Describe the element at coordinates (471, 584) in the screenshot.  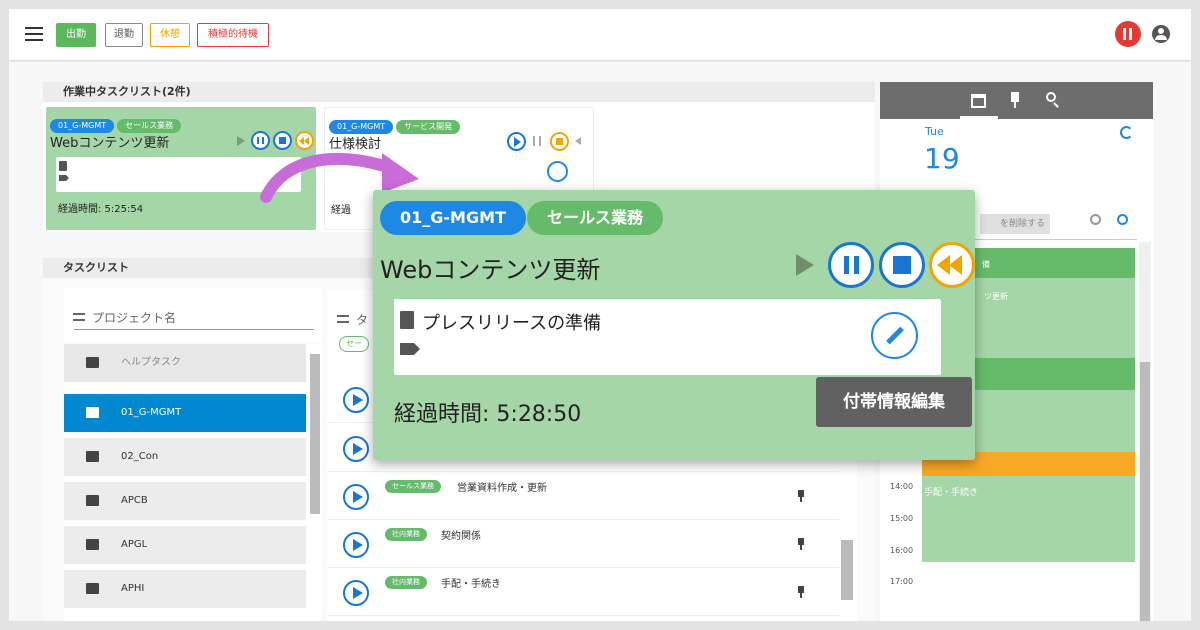
I see `task-name: 手配・手続き` at that location.